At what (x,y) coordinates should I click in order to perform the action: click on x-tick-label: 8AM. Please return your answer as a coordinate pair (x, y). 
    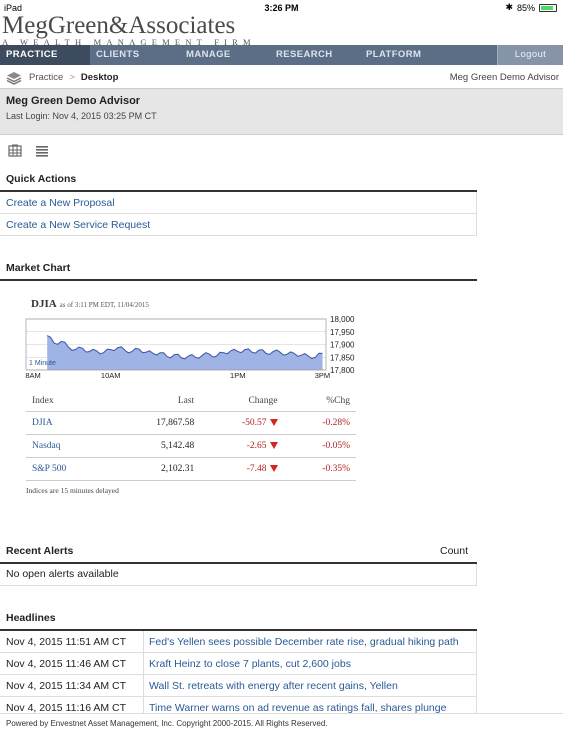
    Looking at the image, I should click on (32, 375).